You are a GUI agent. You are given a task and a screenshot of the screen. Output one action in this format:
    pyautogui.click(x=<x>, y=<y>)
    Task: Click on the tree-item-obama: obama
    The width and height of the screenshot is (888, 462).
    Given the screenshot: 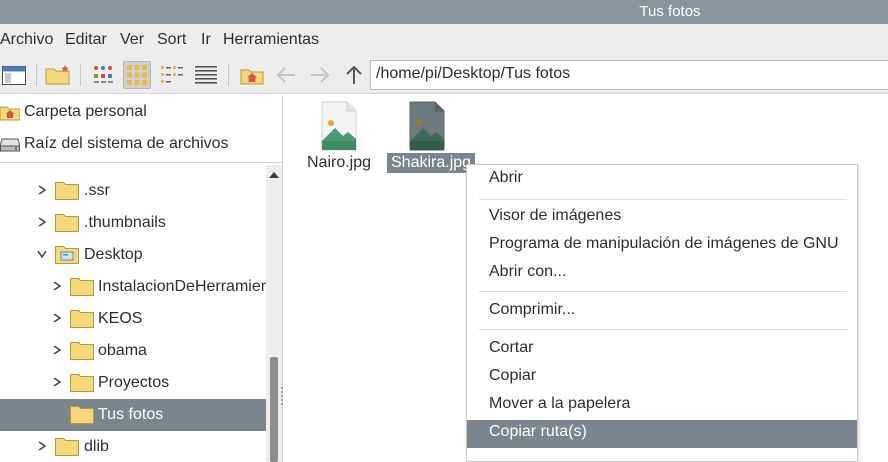 What is the action you would take?
    pyautogui.click(x=133, y=351)
    